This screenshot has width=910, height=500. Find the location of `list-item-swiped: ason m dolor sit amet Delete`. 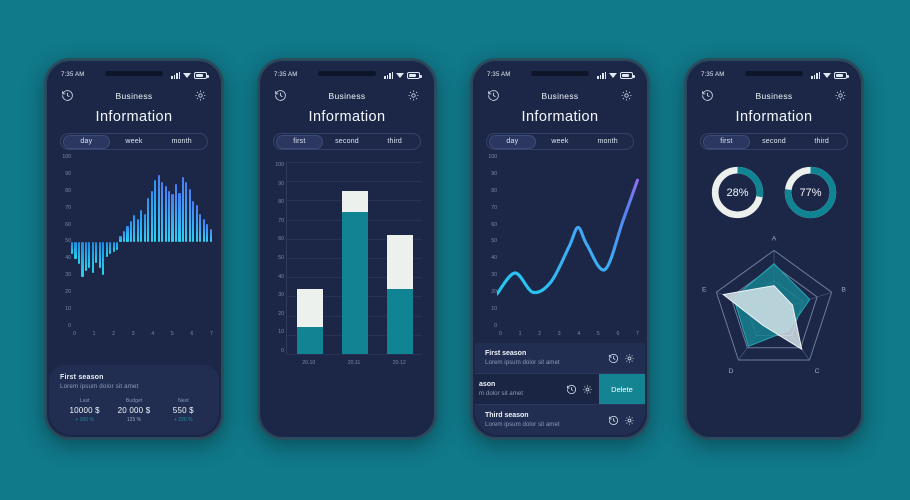

list-item-swiped: ason m dolor sit amet Delete is located at coordinates (560, 388).